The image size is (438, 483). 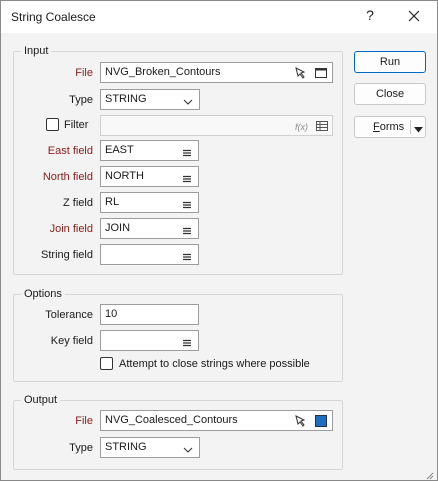 What do you see at coordinates (216, 125) in the screenshot?
I see `filter-field: f(x)` at bounding box center [216, 125].